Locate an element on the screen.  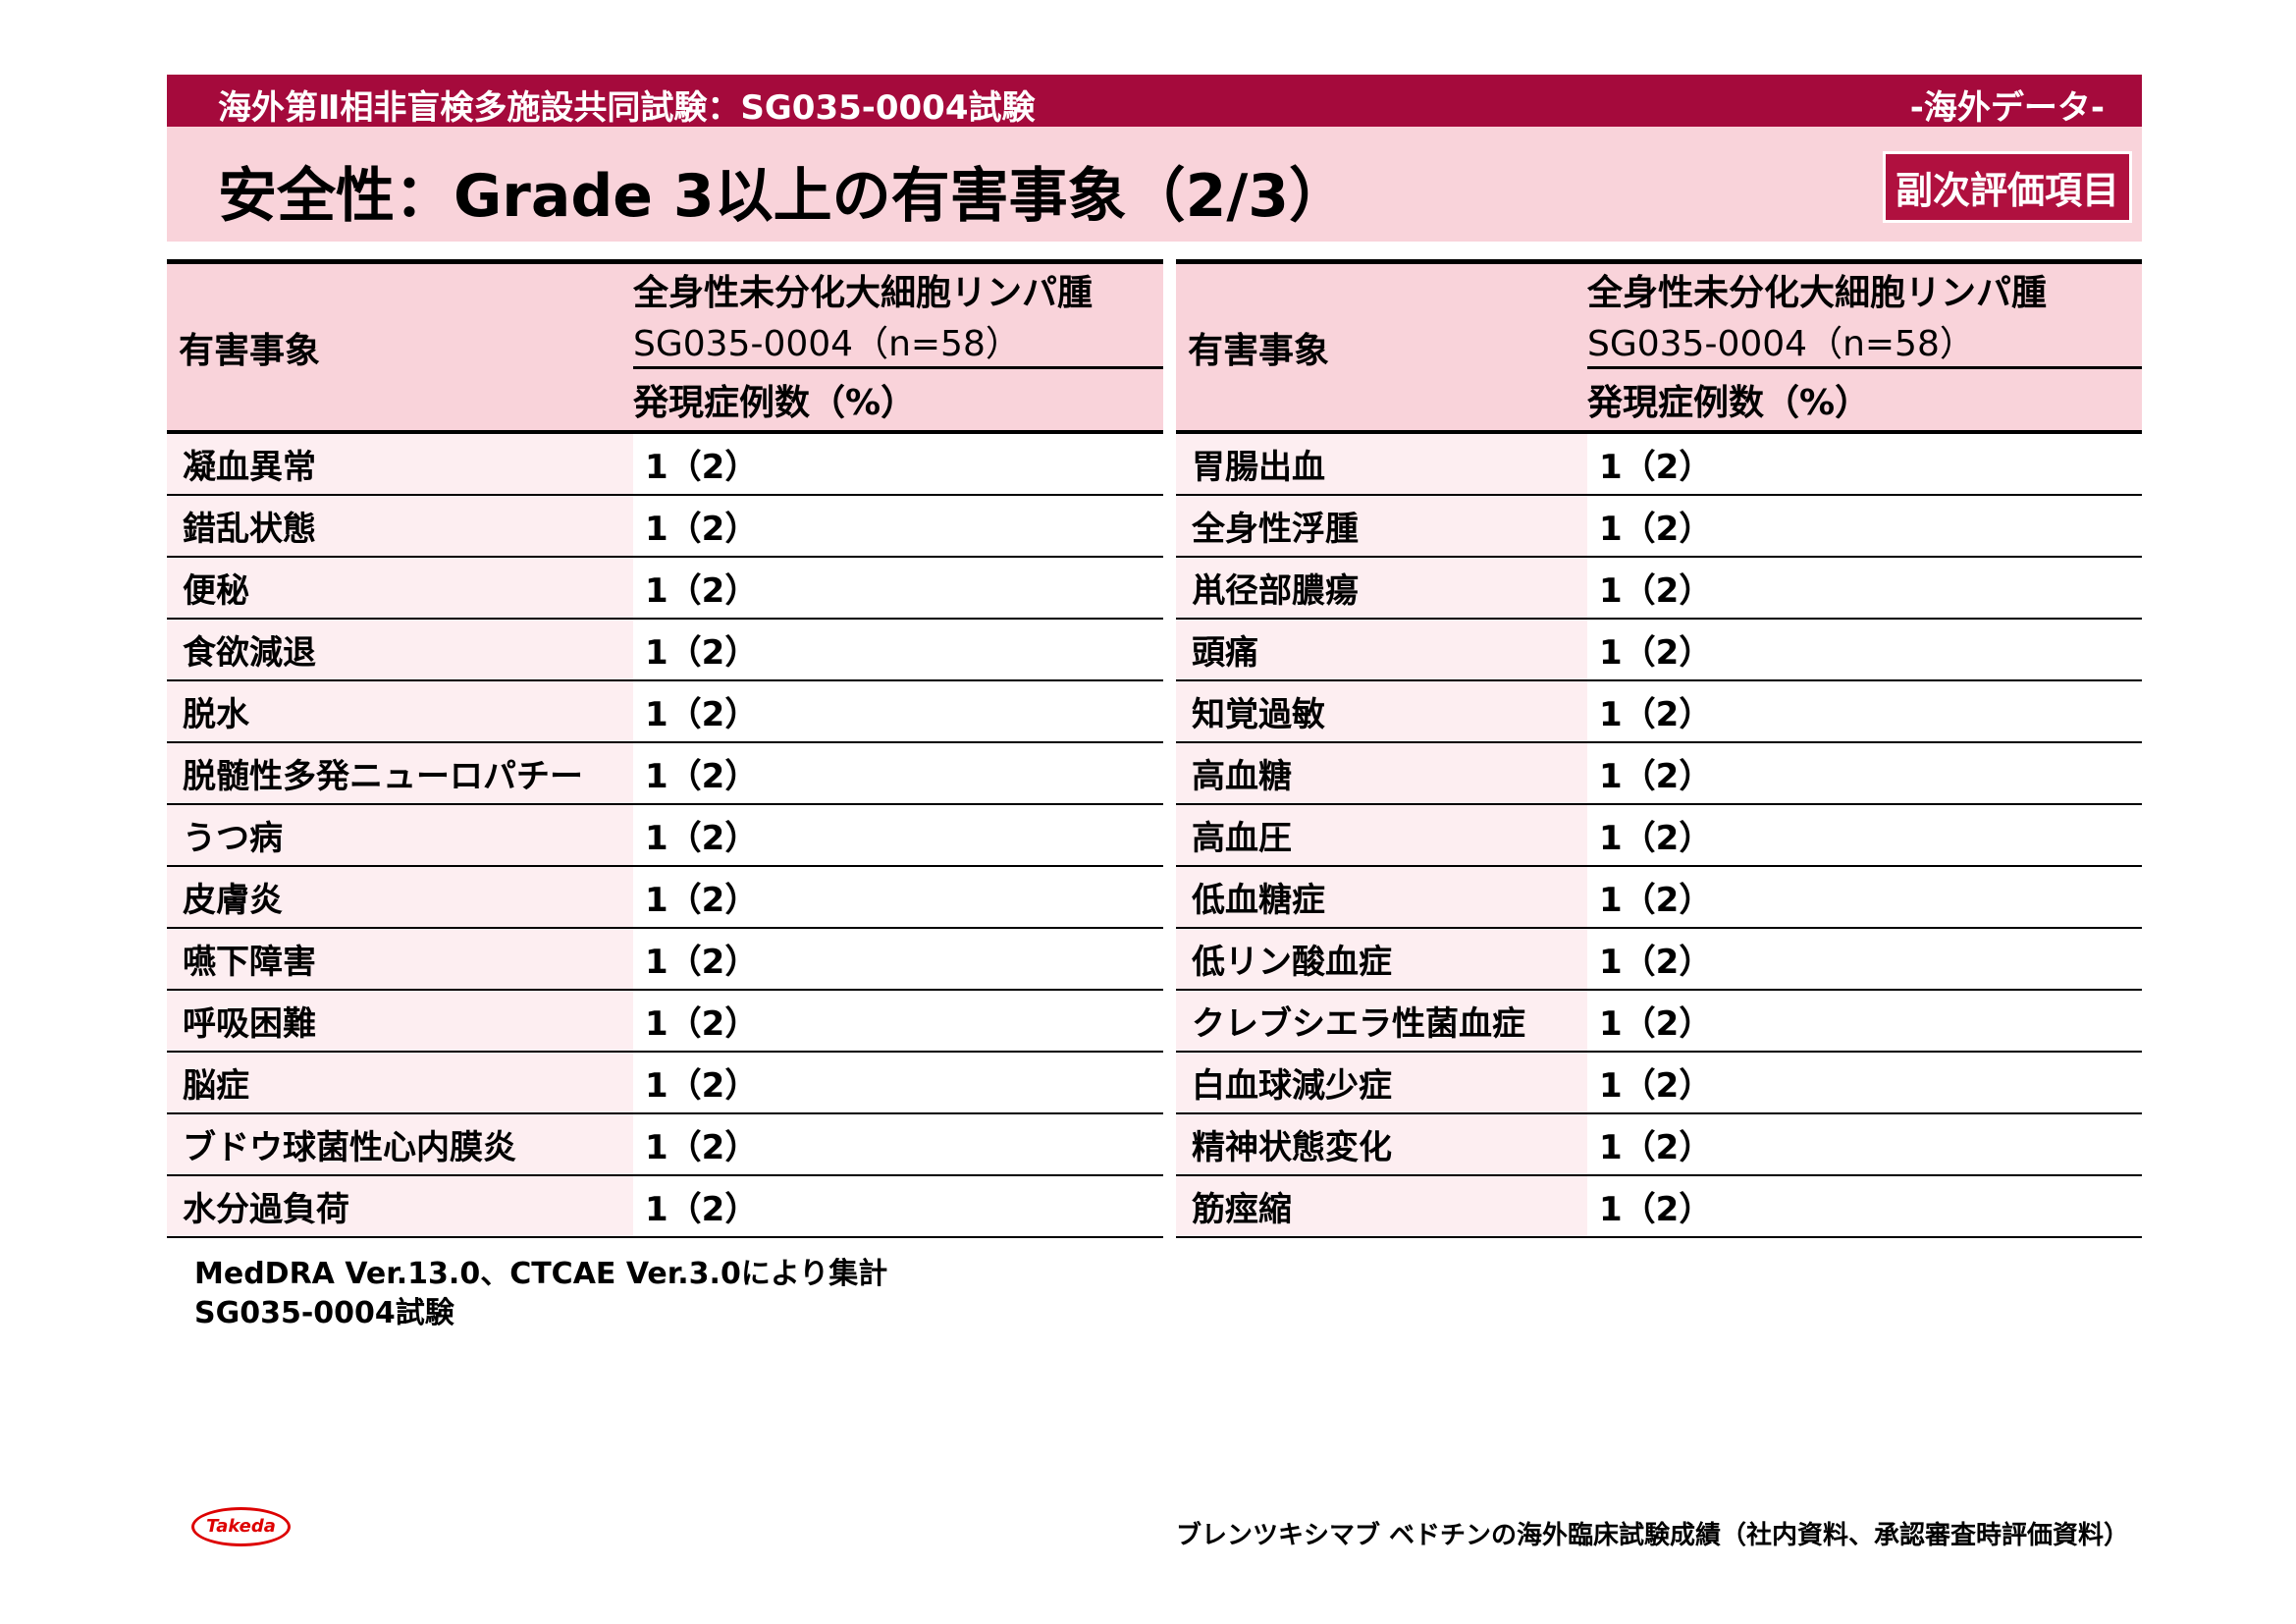
table-row: ブドウ球菌性心内膜炎 1（2） is located at coordinates (665, 1144).